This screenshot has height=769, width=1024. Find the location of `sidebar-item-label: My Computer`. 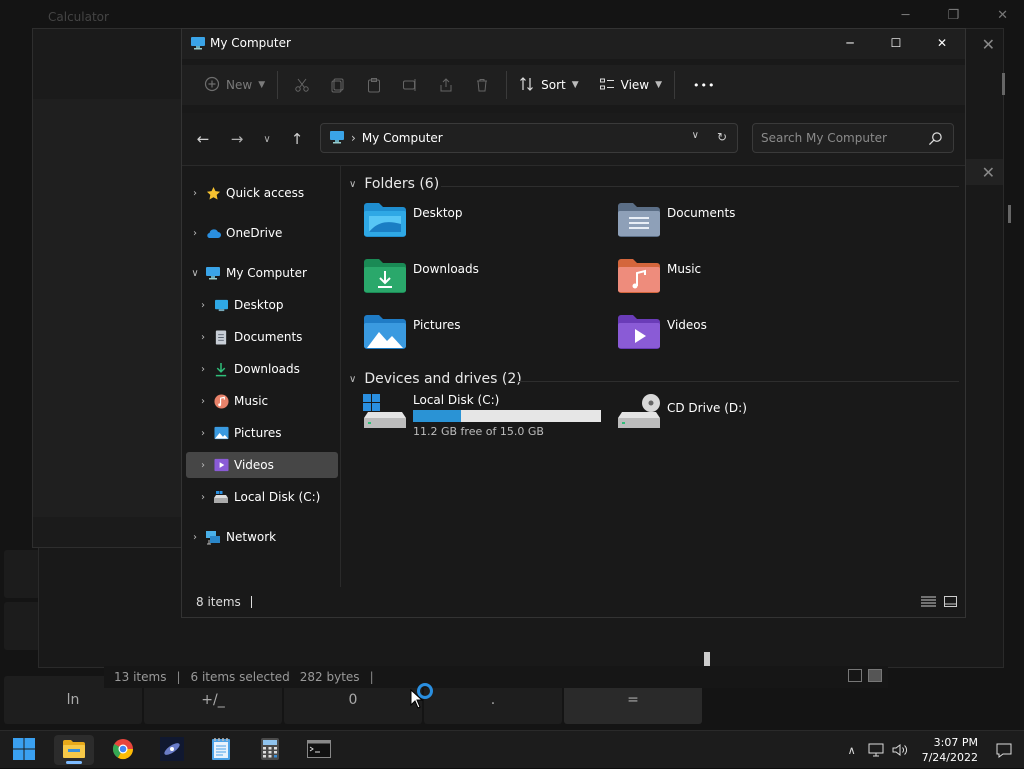

sidebar-item-label: My Computer is located at coordinates (266, 273).